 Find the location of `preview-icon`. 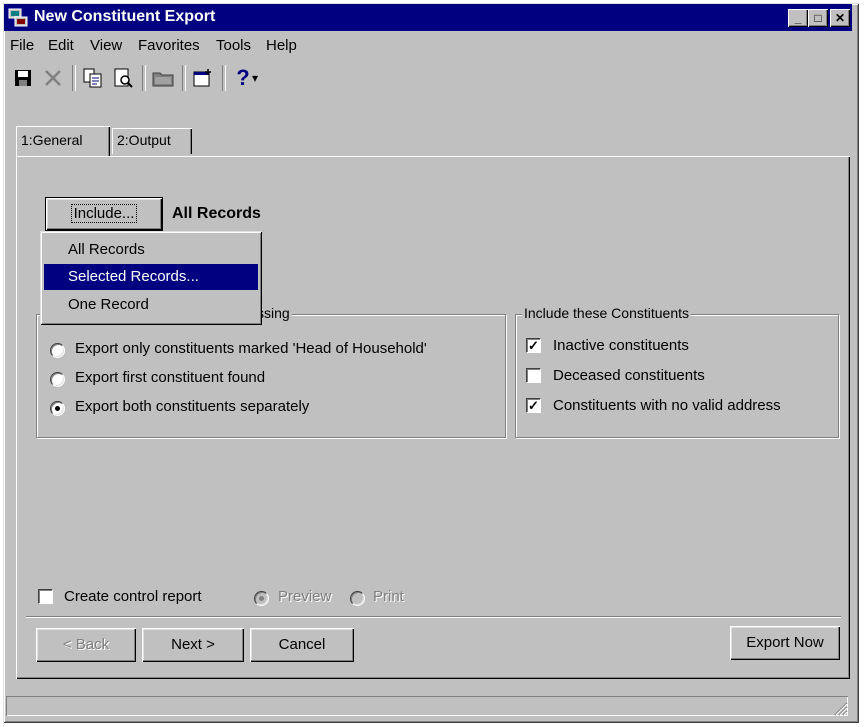

preview-icon is located at coordinates (123, 78).